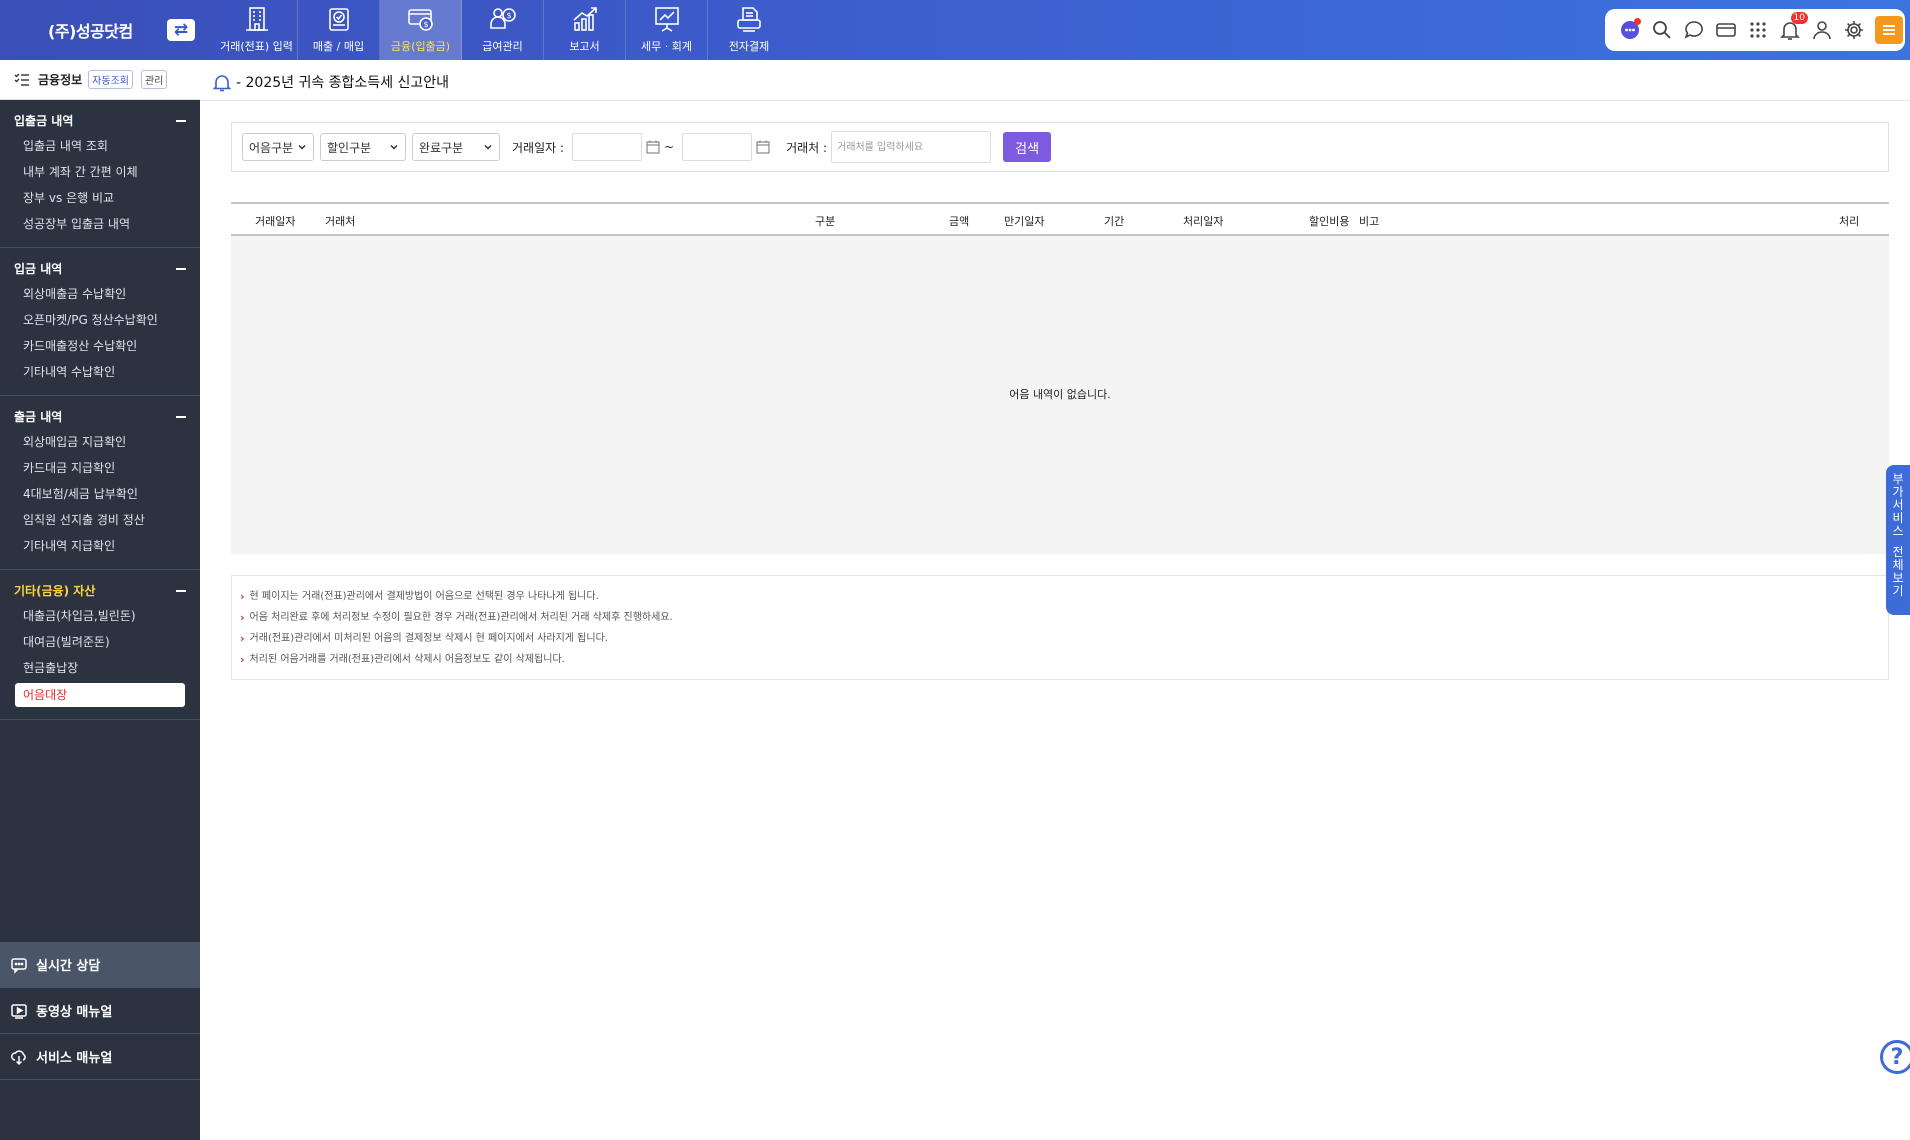 This screenshot has width=1910, height=1140. I want to click on user-icon, so click(1821, 30).